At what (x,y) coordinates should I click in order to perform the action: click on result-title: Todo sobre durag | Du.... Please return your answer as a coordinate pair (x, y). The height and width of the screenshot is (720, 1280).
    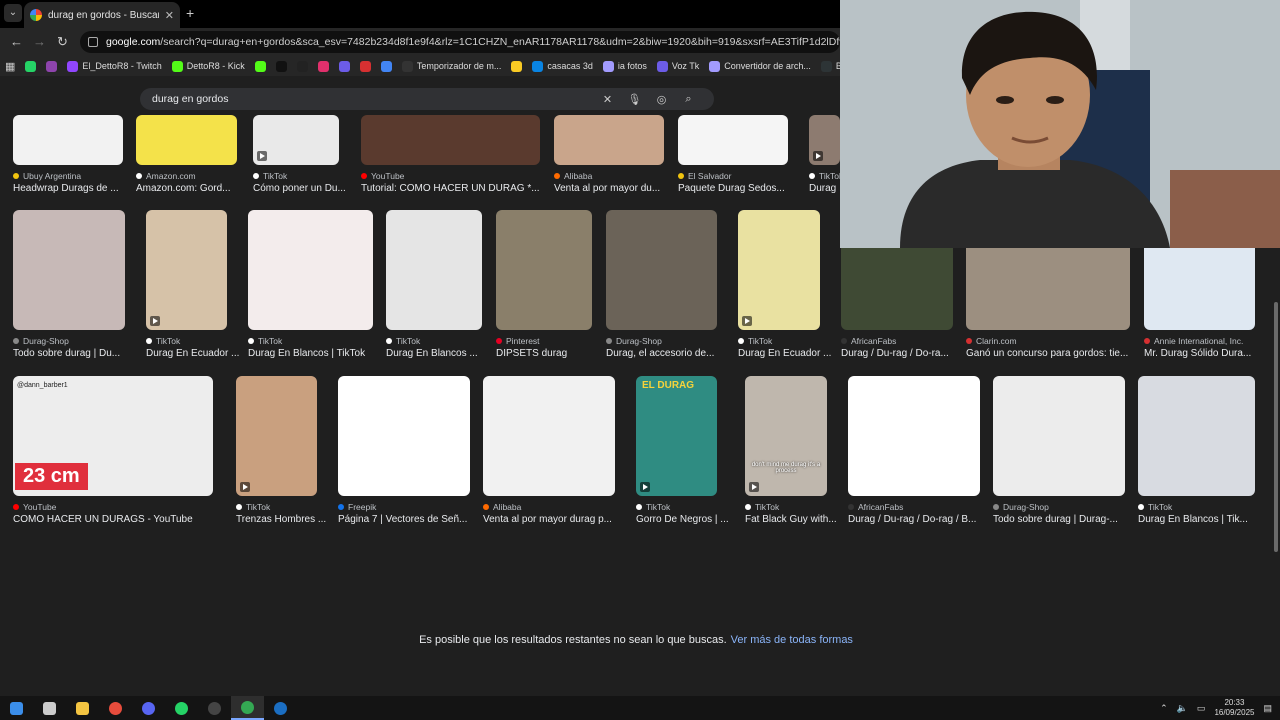
    Looking at the image, I should click on (76, 353).